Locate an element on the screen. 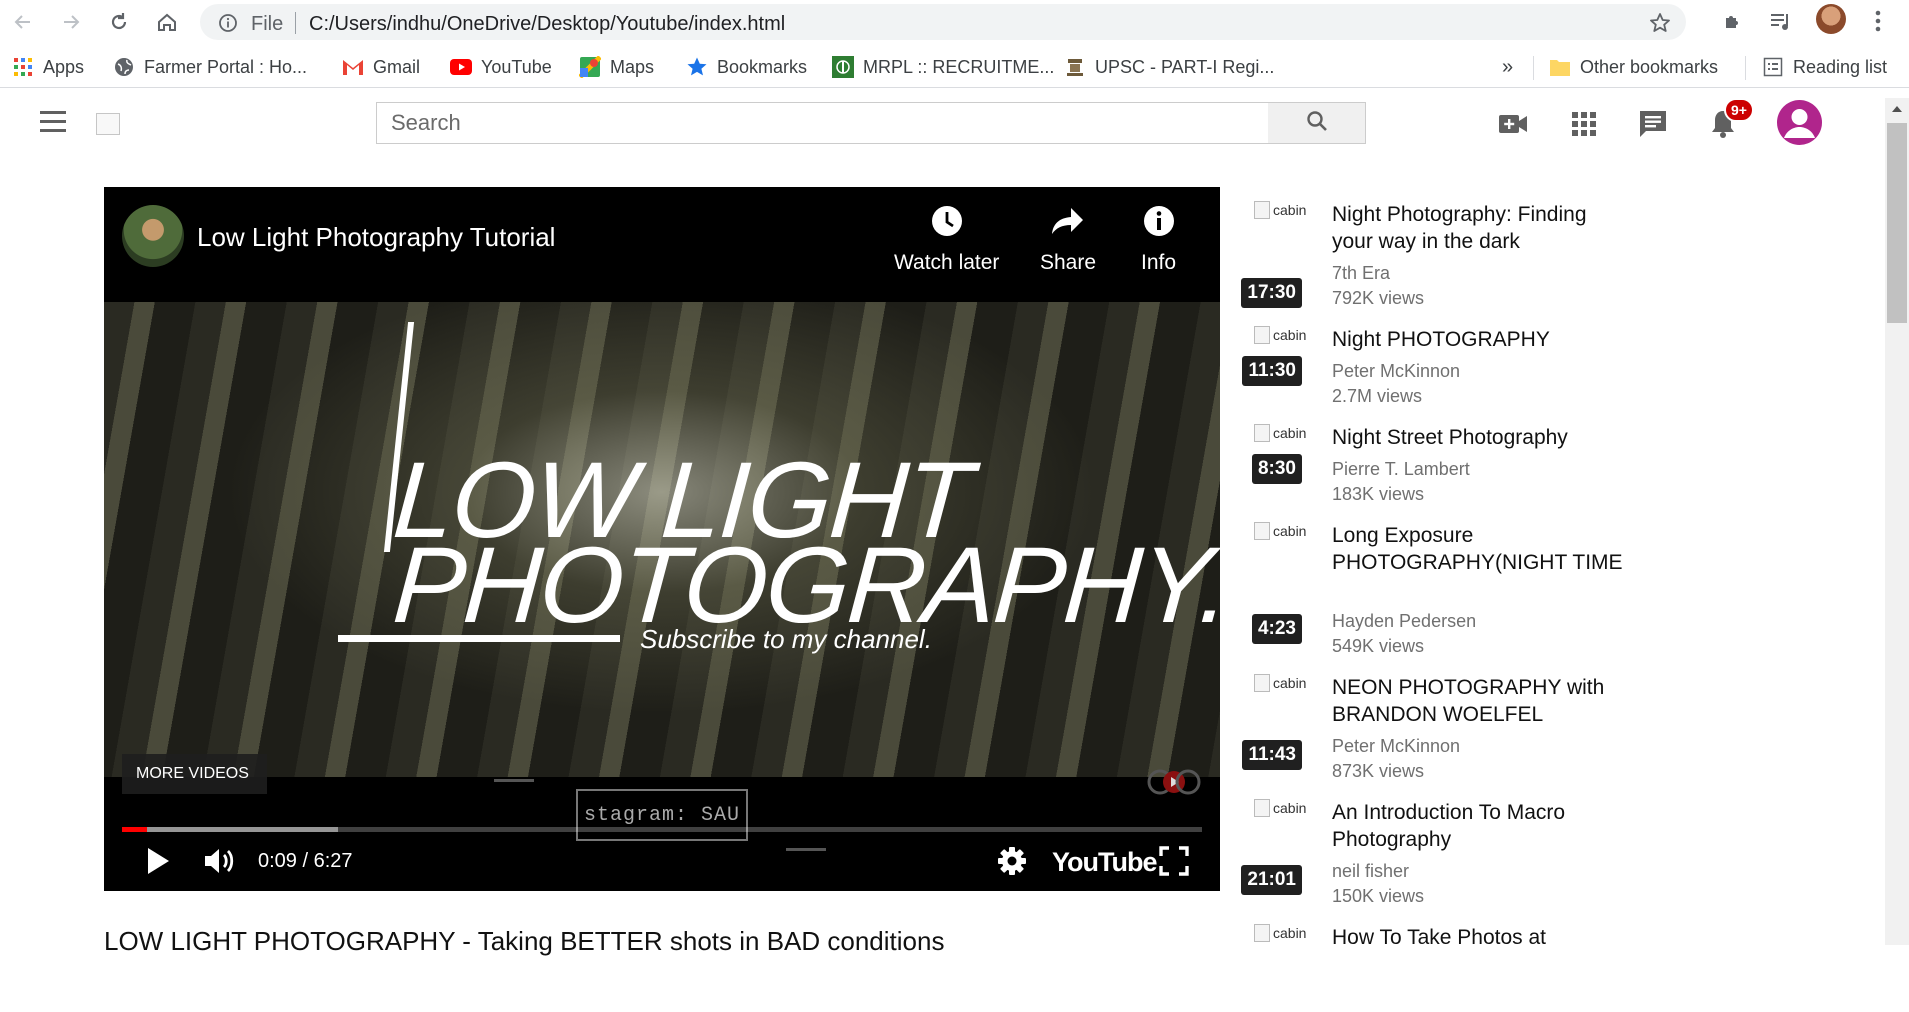 The image size is (1909, 1012). bookmark-apps: Apps is located at coordinates (48, 67).